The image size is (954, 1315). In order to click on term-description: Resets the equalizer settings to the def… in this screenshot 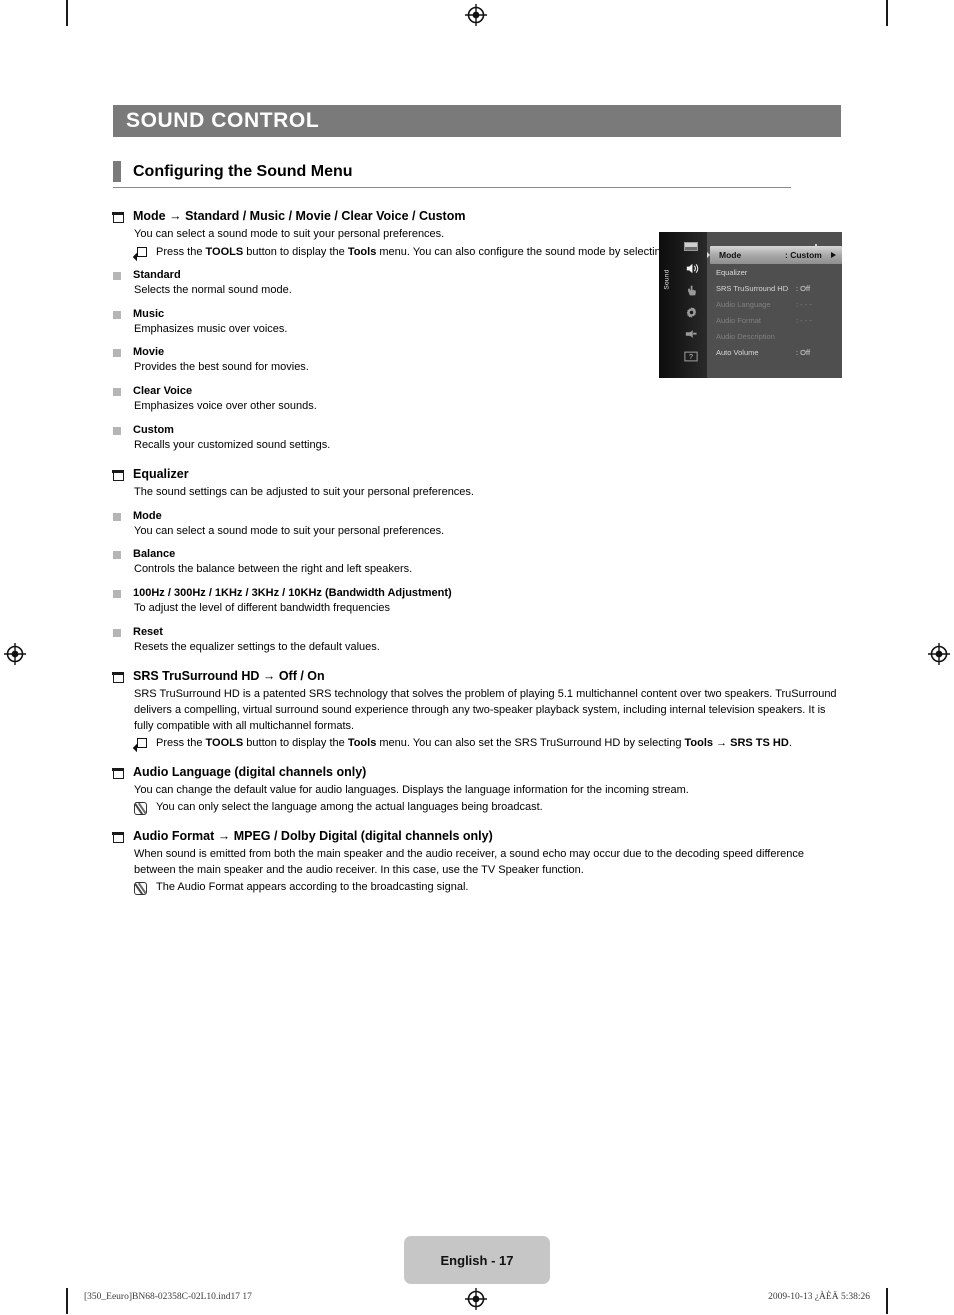, I will do `click(257, 646)`.